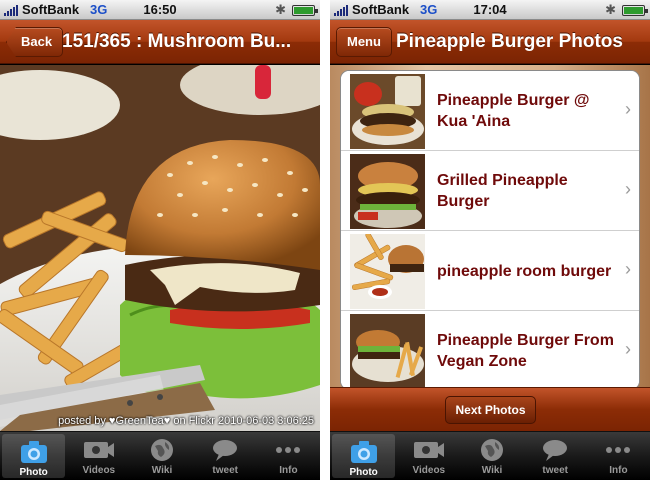 The width and height of the screenshot is (650, 480). What do you see at coordinates (35, 42) in the screenshot?
I see `back-button: Back` at bounding box center [35, 42].